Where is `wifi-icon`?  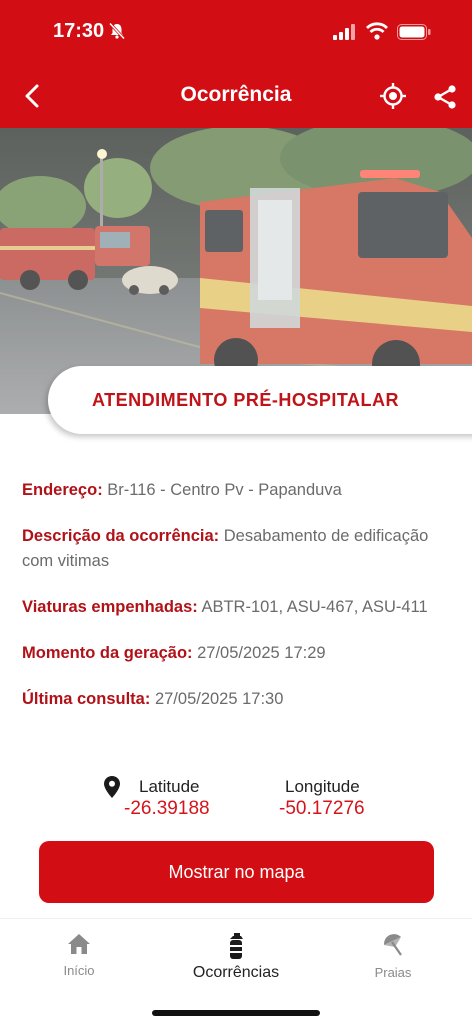
wifi-icon is located at coordinates (377, 31).